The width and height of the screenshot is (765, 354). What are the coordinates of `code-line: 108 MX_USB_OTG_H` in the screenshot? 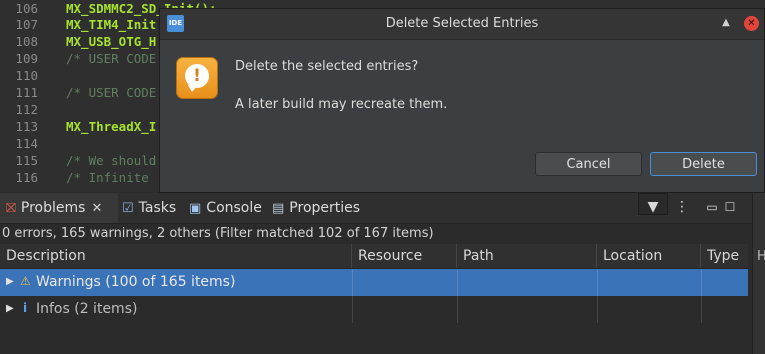 It's located at (78, 41).